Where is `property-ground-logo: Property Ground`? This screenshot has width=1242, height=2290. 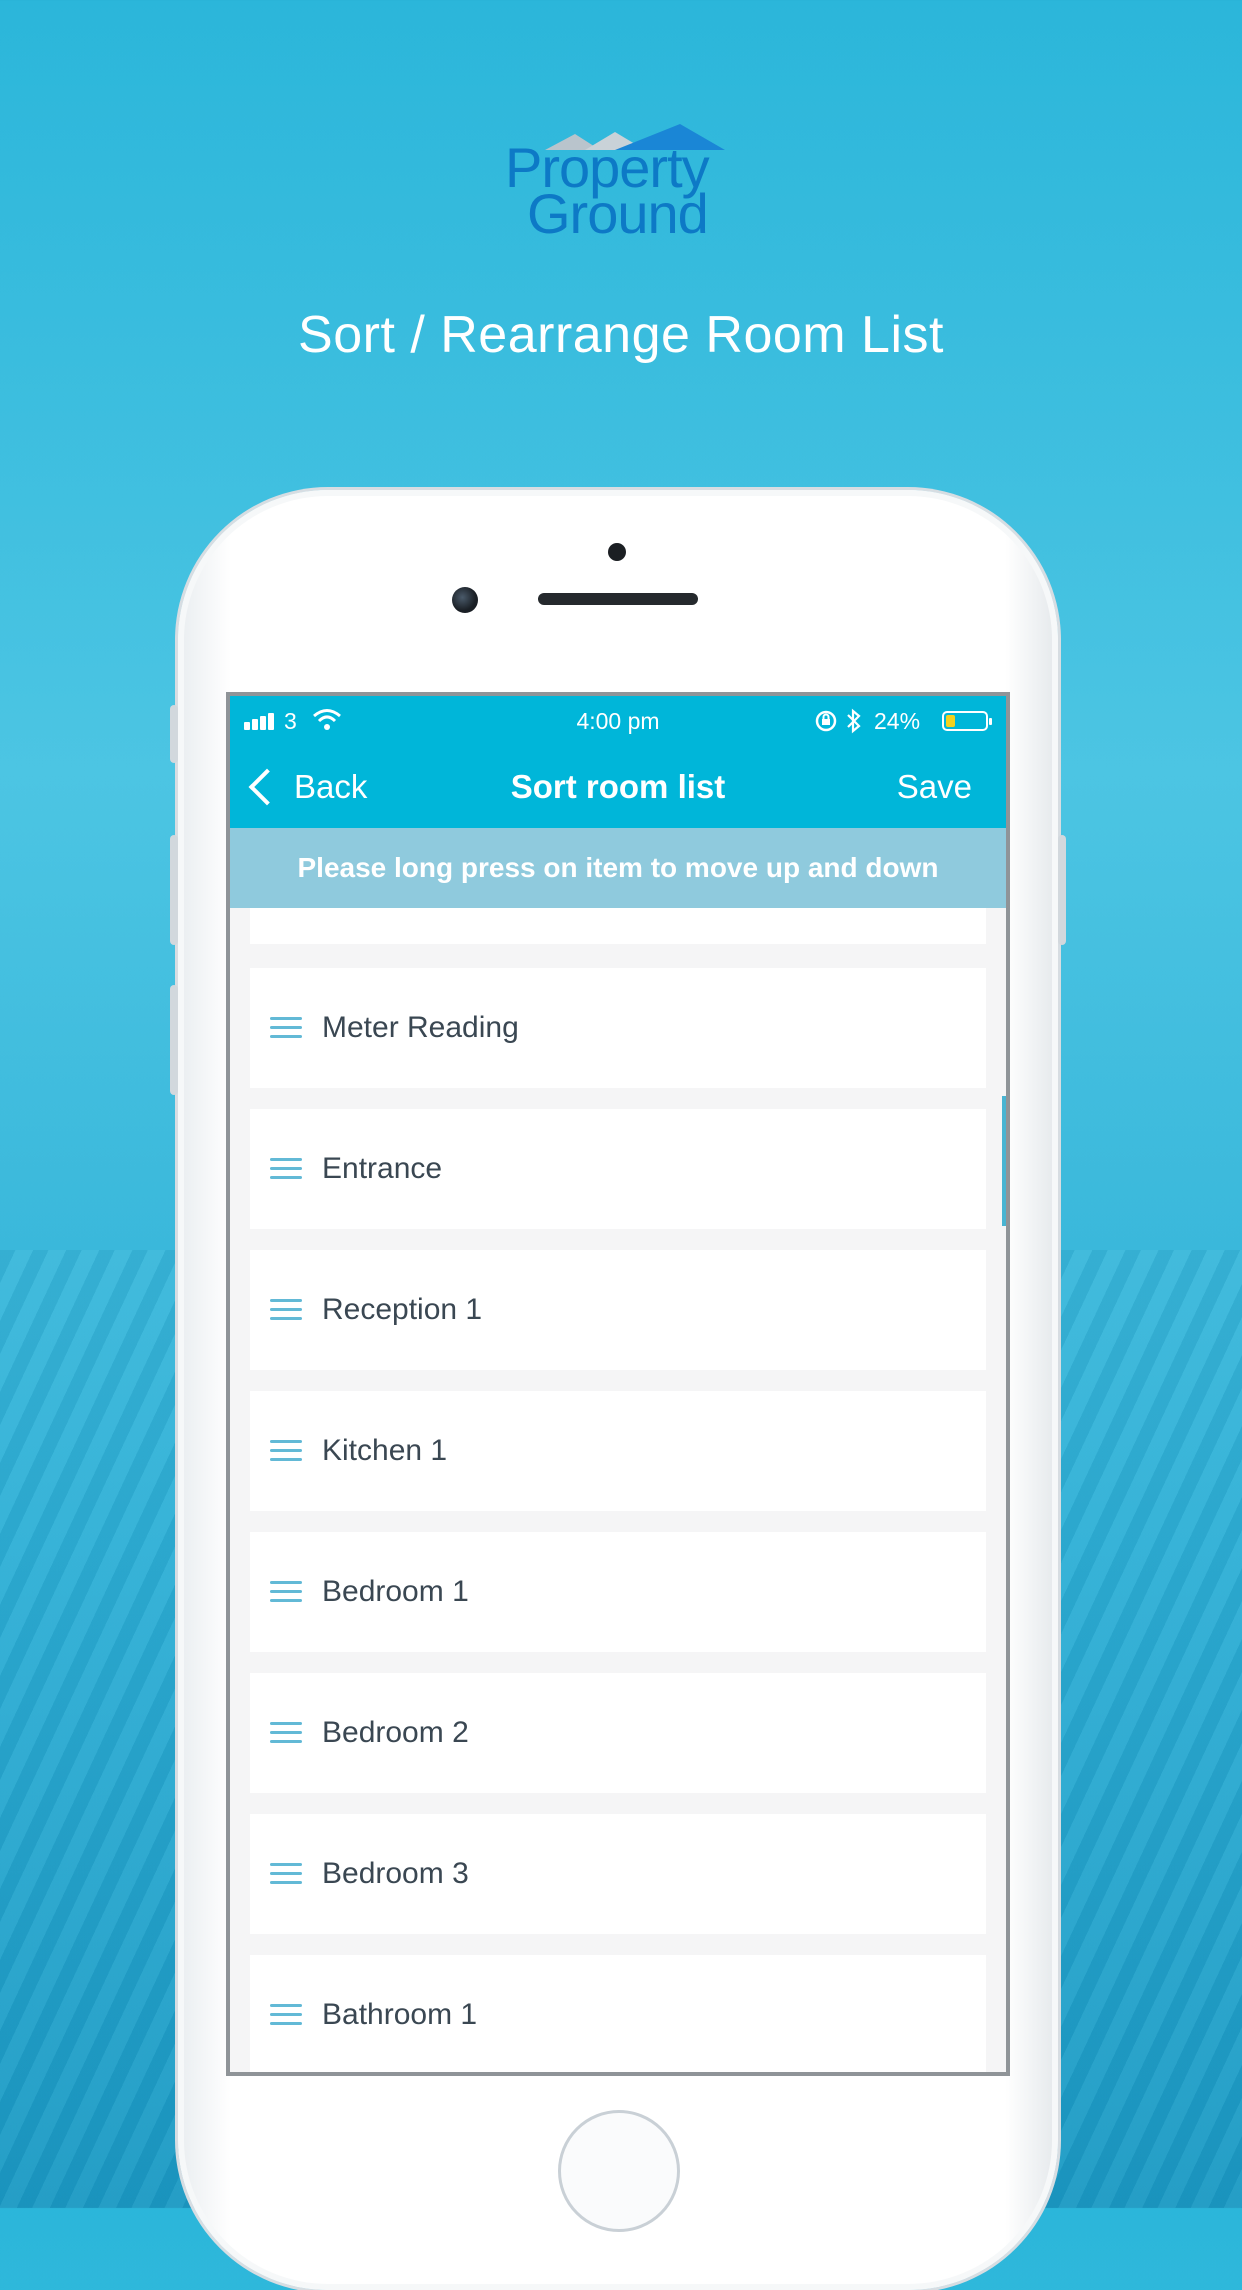
property-ground-logo: Property Ground is located at coordinates (615, 182).